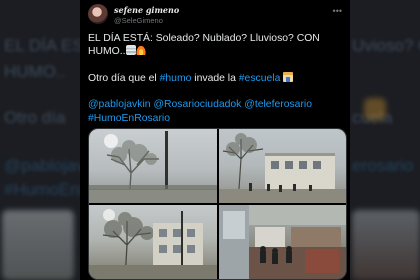 The image size is (420, 280). What do you see at coordinates (216, 118) in the screenshot?
I see `hashtag-line: #HumoEnRosario` at bounding box center [216, 118].